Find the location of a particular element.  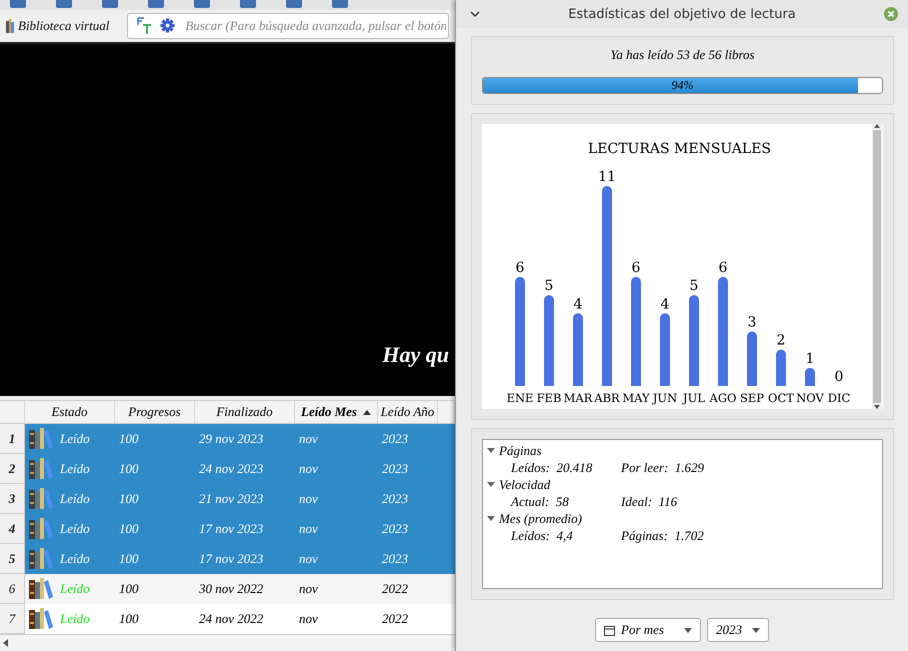

table-cell: 21 nov 2023 is located at coordinates (231, 499).